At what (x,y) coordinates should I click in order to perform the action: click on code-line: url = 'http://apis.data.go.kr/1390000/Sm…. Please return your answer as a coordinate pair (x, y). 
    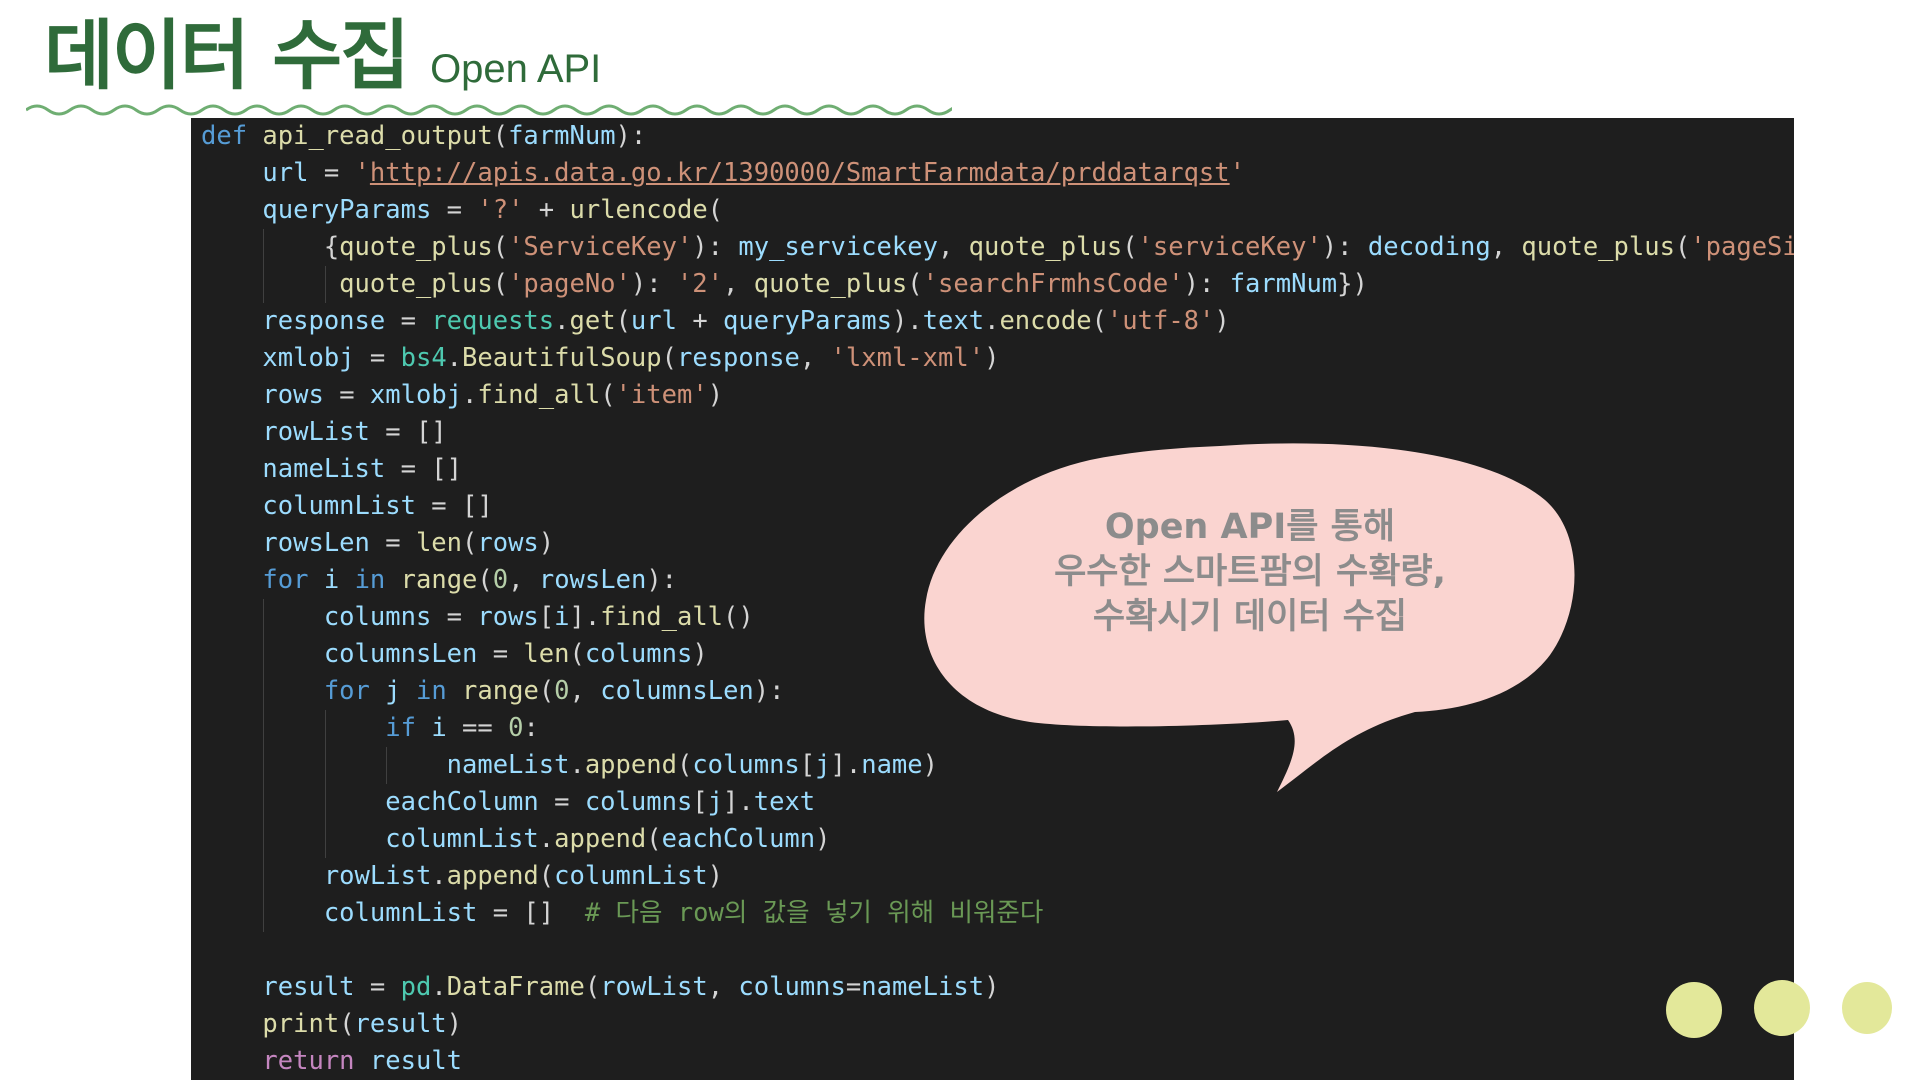
    Looking at the image, I should click on (753, 173).